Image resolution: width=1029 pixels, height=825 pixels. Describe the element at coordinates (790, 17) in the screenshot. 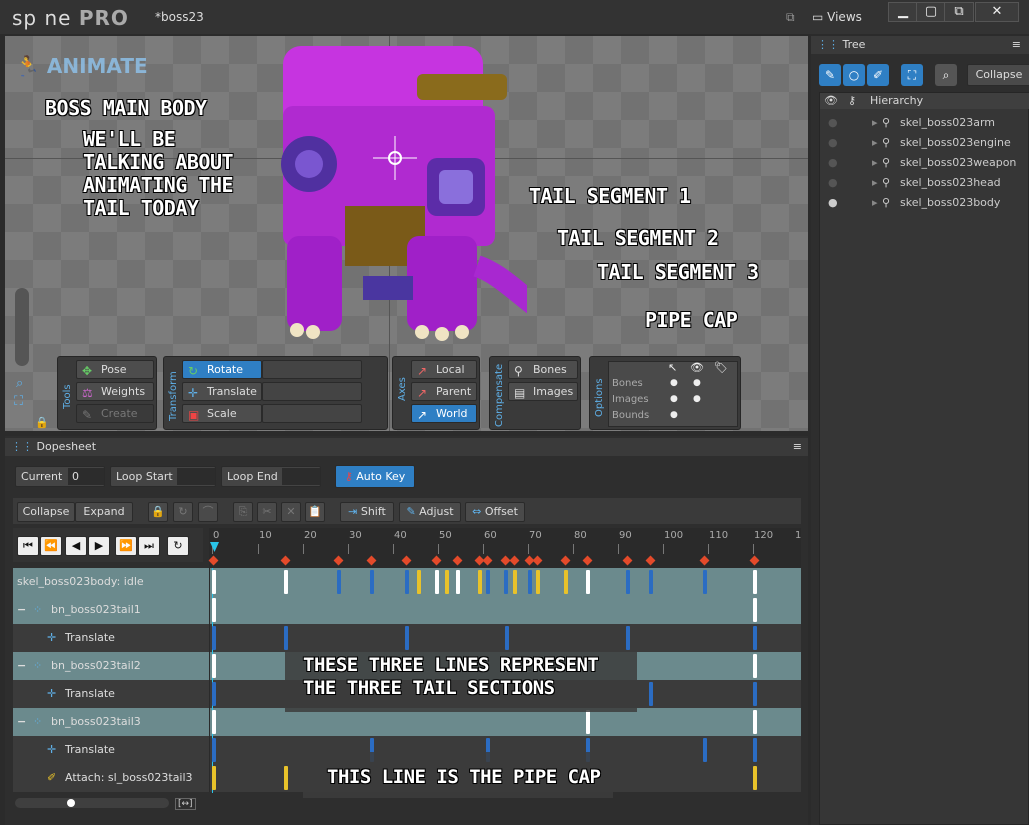

I see `restore-viewport-icon: ⧉` at that location.